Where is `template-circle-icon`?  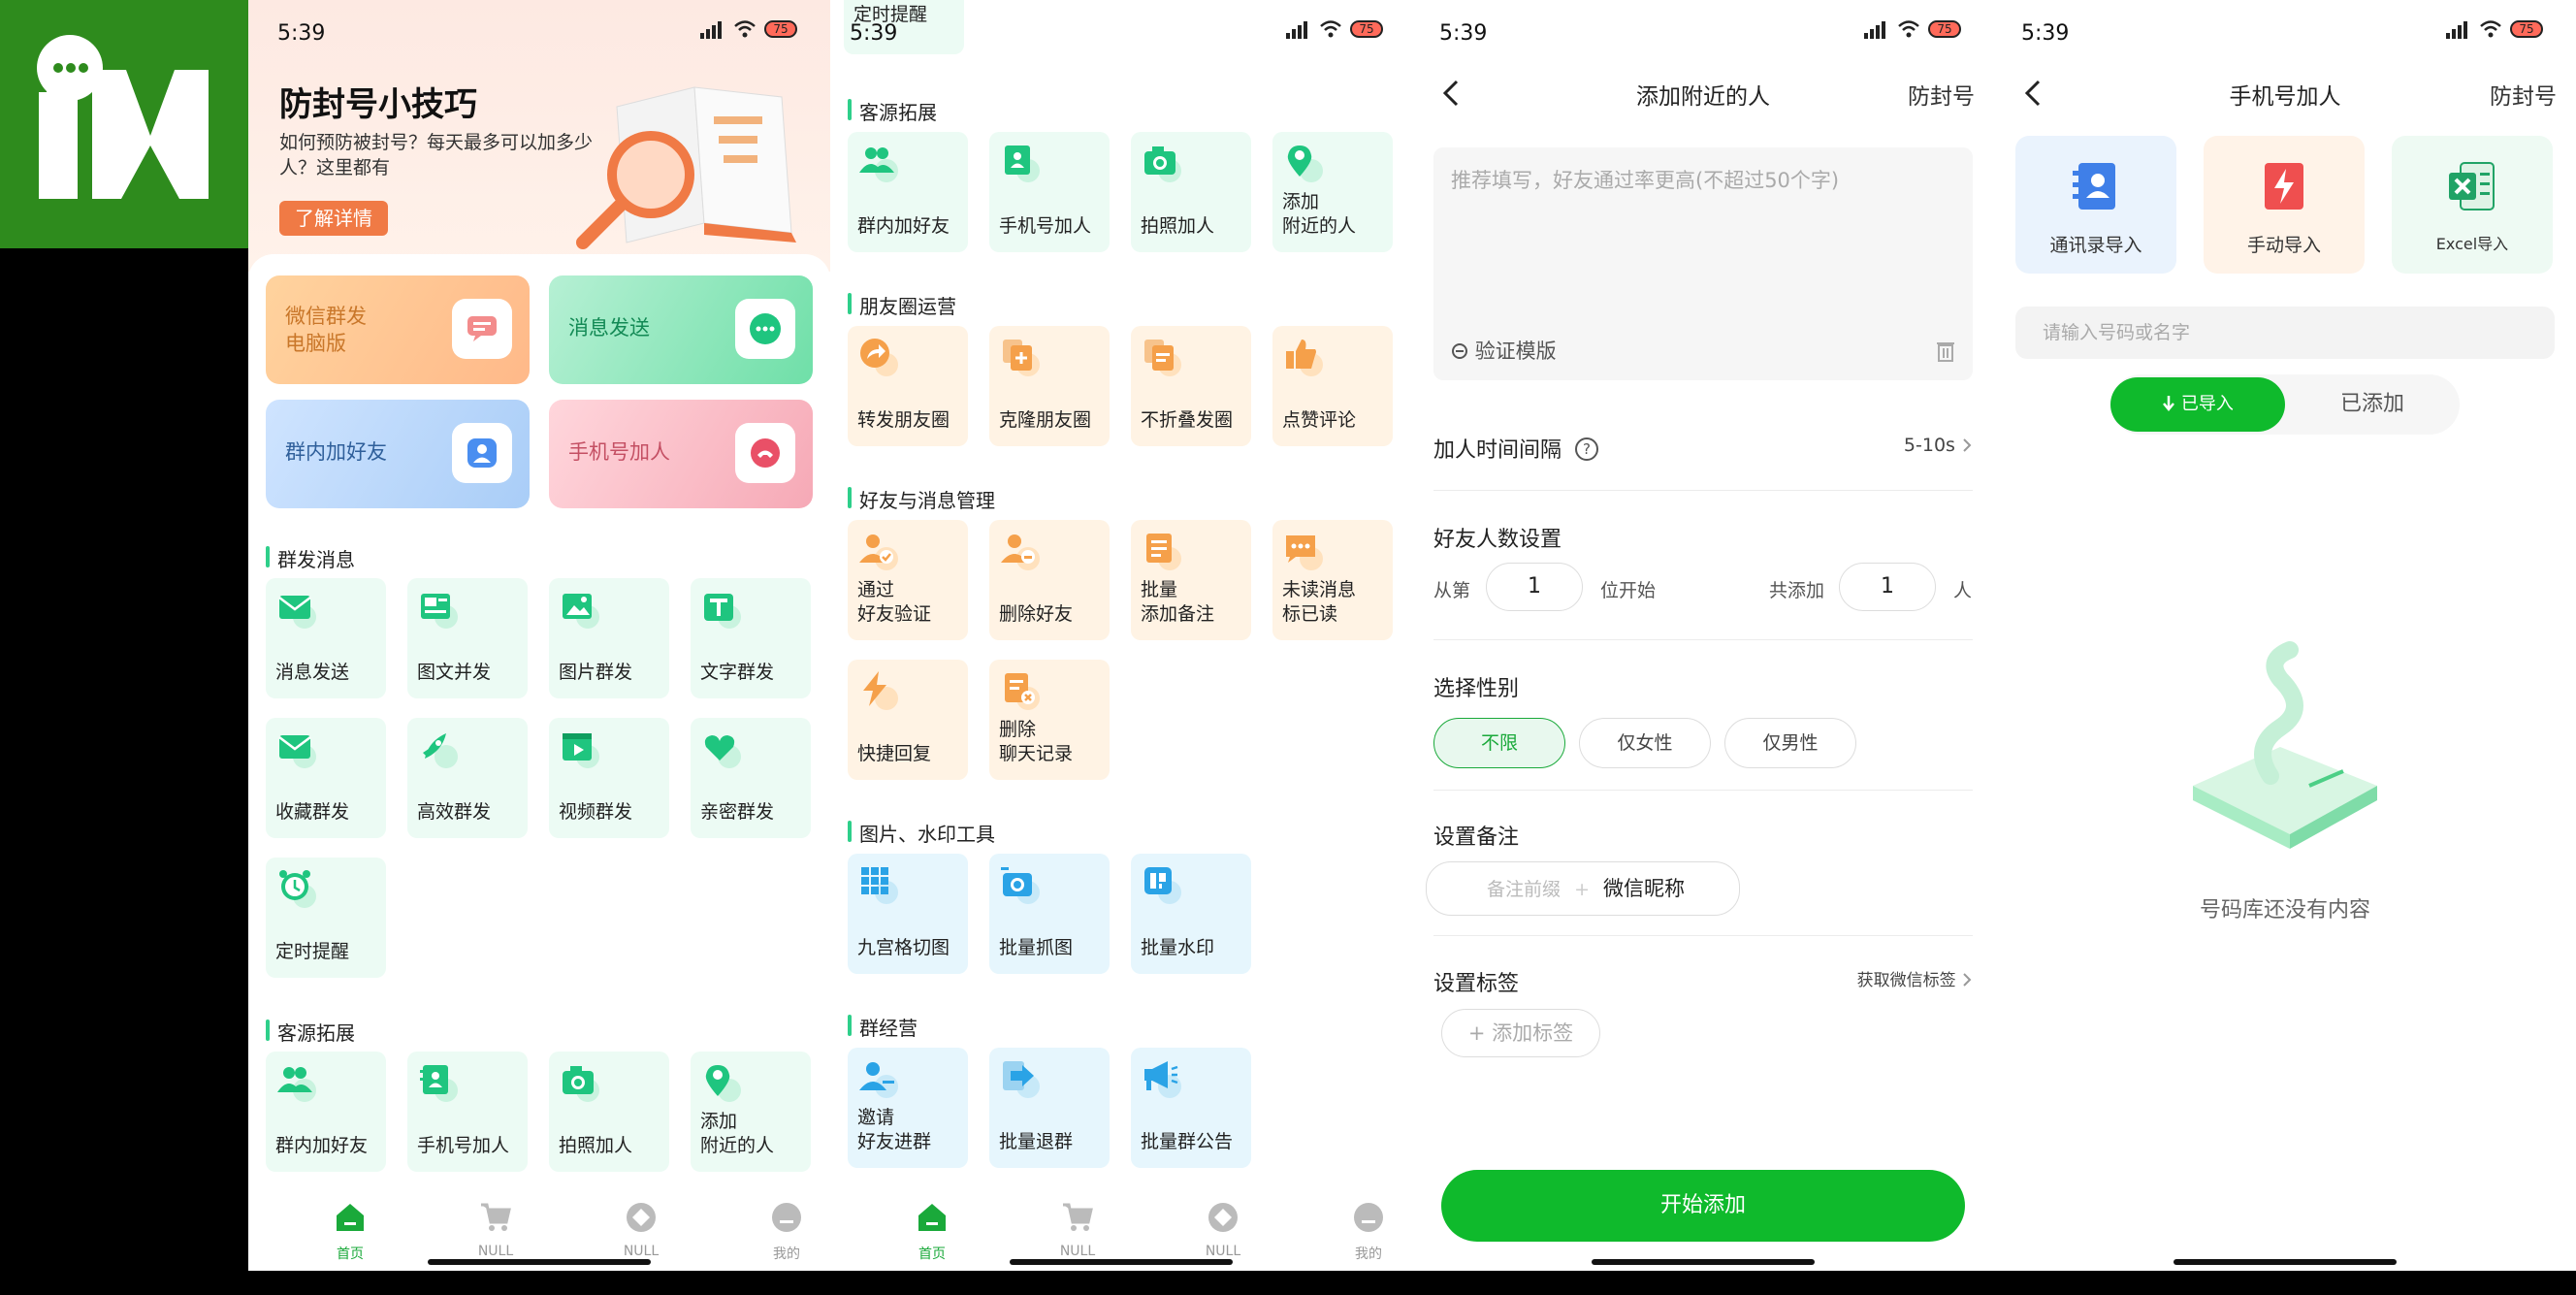
template-circle-icon is located at coordinates (1459, 351).